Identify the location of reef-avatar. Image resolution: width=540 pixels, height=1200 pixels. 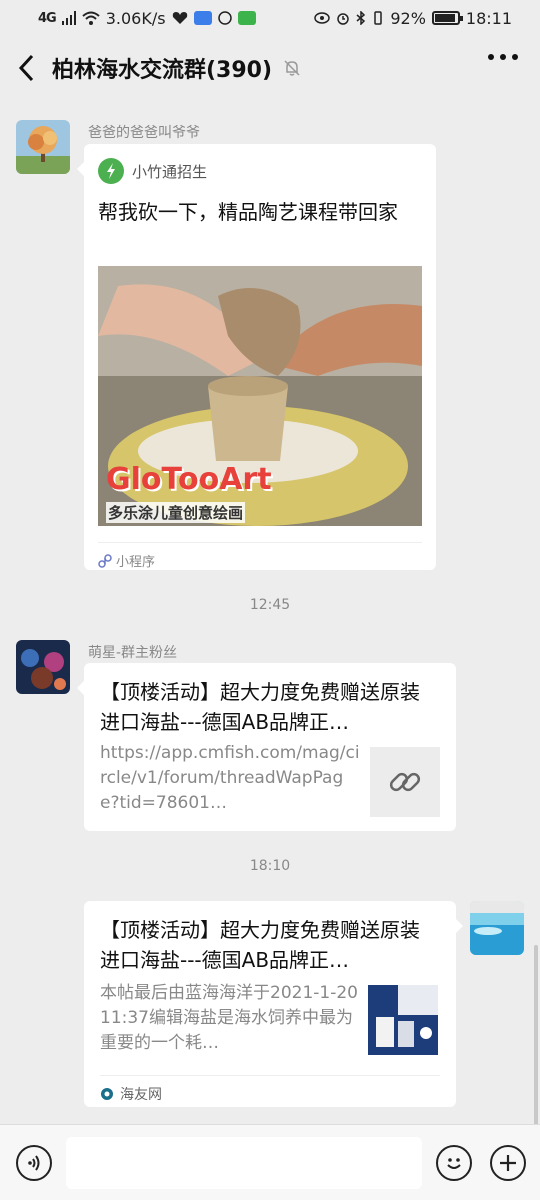
(43, 667).